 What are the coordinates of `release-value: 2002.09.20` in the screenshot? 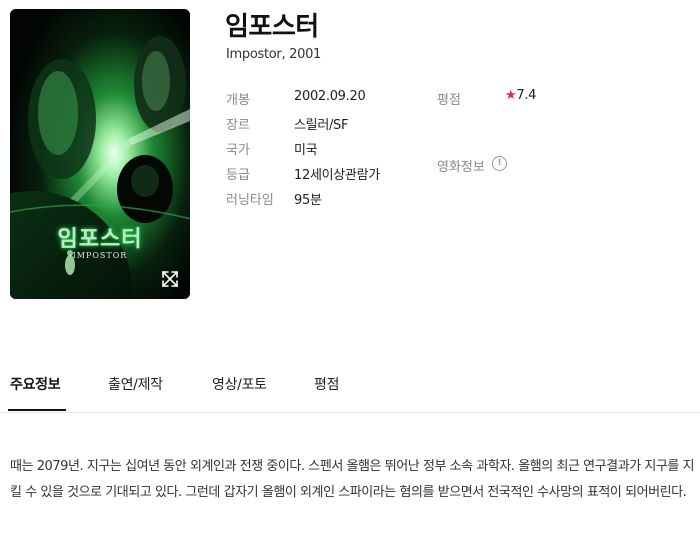 It's located at (330, 96).